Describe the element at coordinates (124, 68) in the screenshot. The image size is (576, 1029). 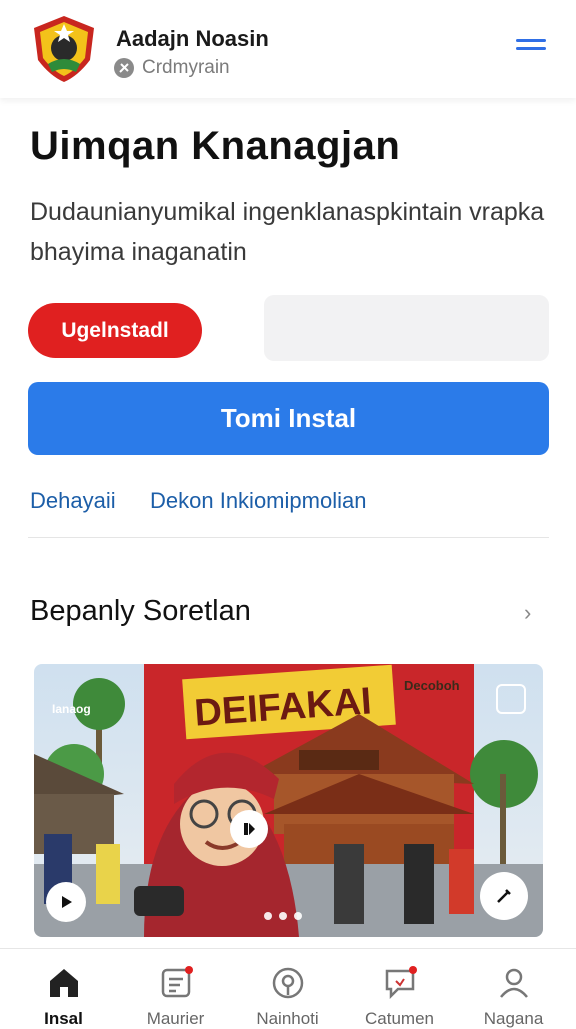
I see `settings-icon` at that location.